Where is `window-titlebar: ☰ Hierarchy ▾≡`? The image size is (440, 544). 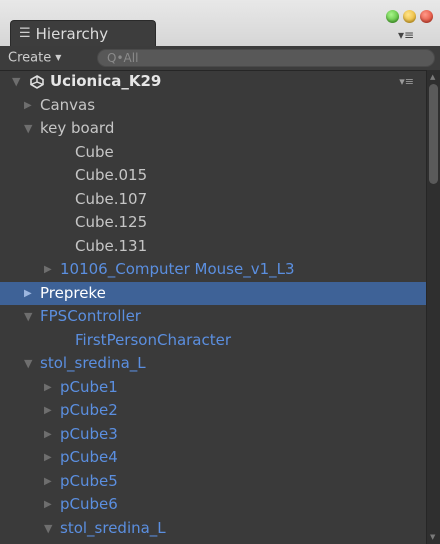
window-titlebar: ☰ Hierarchy ▾≡ is located at coordinates (220, 23).